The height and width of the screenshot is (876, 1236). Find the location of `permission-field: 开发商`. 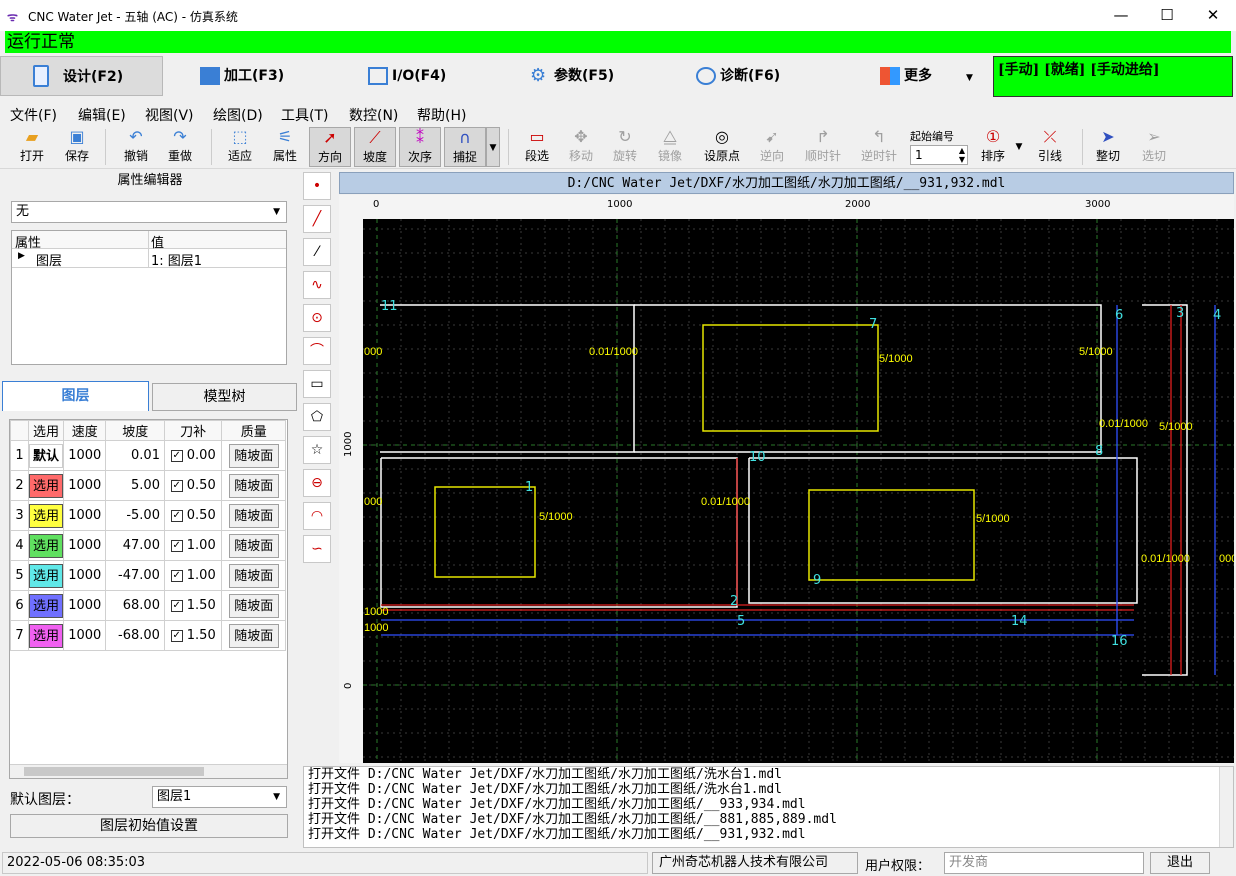

permission-field: 开发商 is located at coordinates (1044, 863).